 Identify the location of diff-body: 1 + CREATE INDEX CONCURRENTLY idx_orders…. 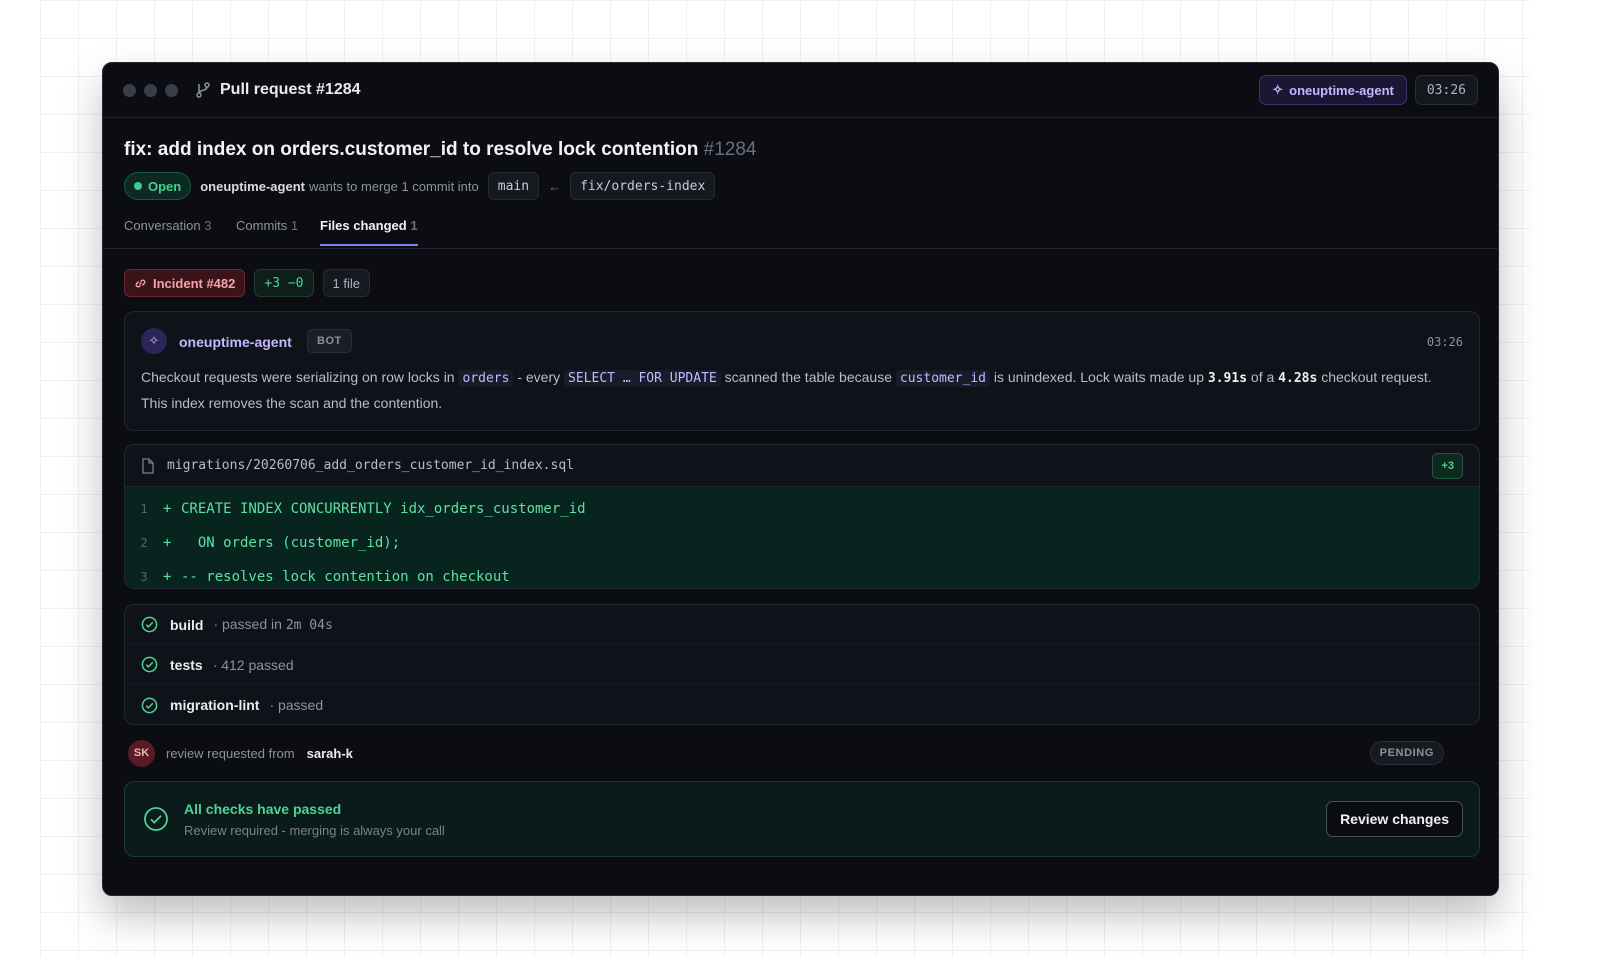
(802, 537).